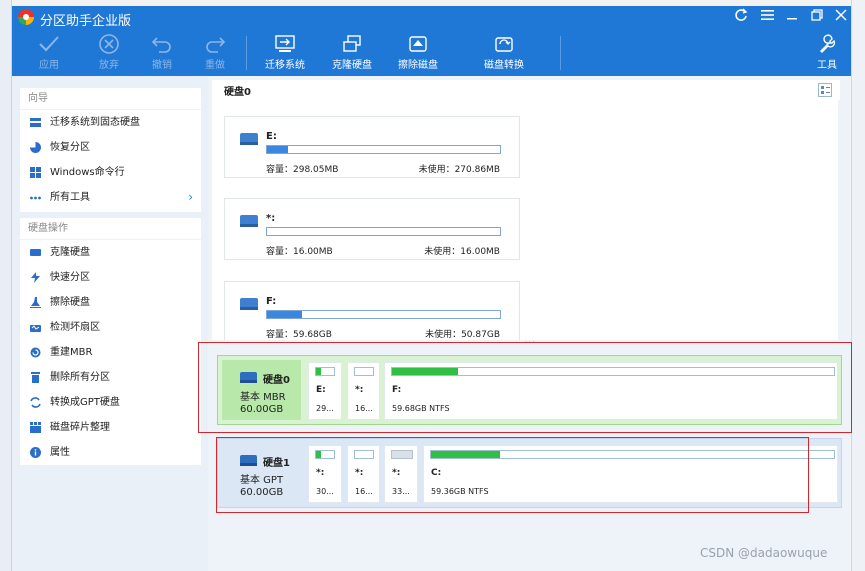 This screenshot has height=571, width=865. Describe the element at coordinates (109, 65) in the screenshot. I see `discard-label: 放弃` at that location.